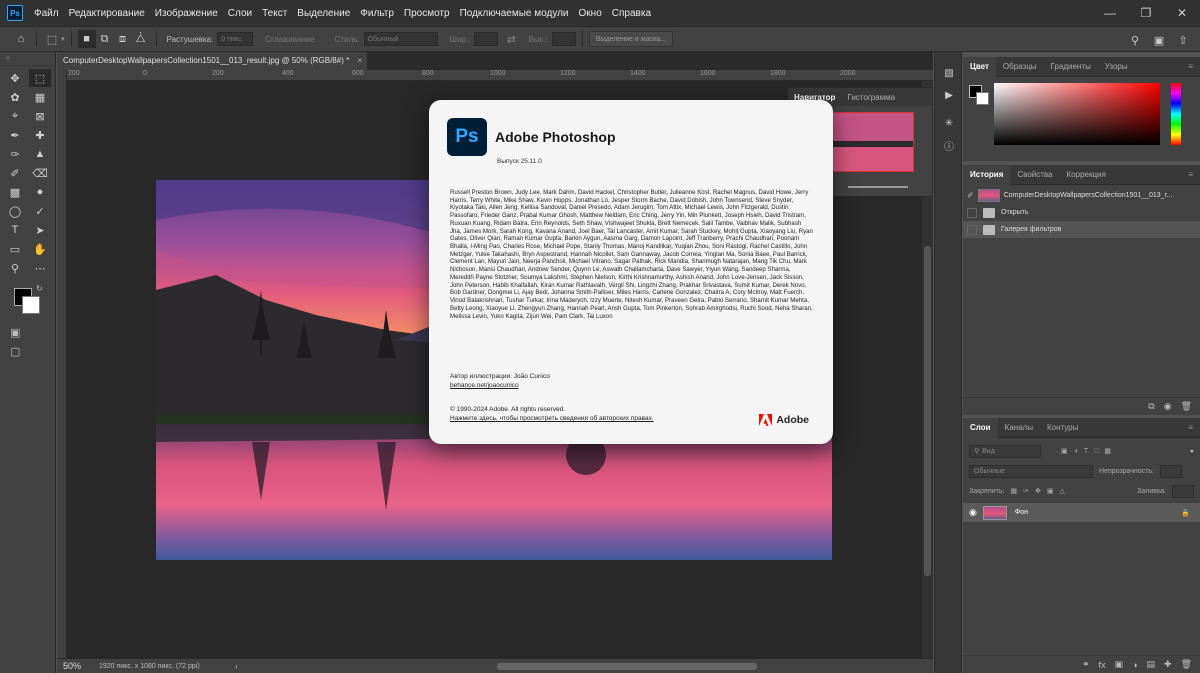 This screenshot has height=673, width=1200. Describe the element at coordinates (46, 13) in the screenshot. I see `menu-file: Файл` at that location.